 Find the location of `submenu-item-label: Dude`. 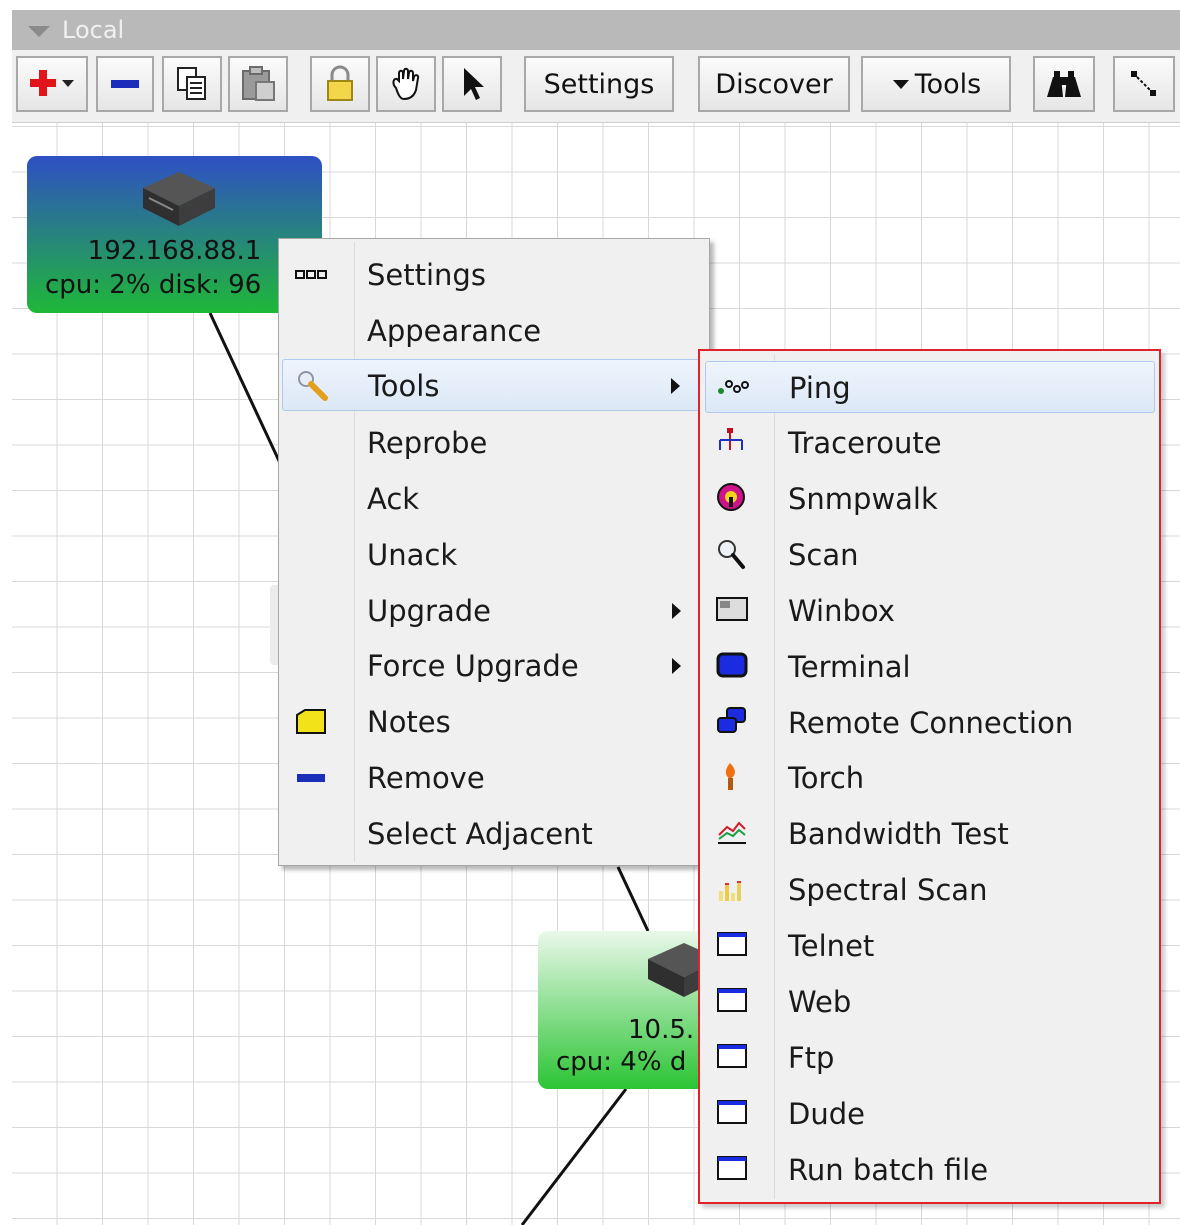

submenu-item-label: Dude is located at coordinates (826, 1114).